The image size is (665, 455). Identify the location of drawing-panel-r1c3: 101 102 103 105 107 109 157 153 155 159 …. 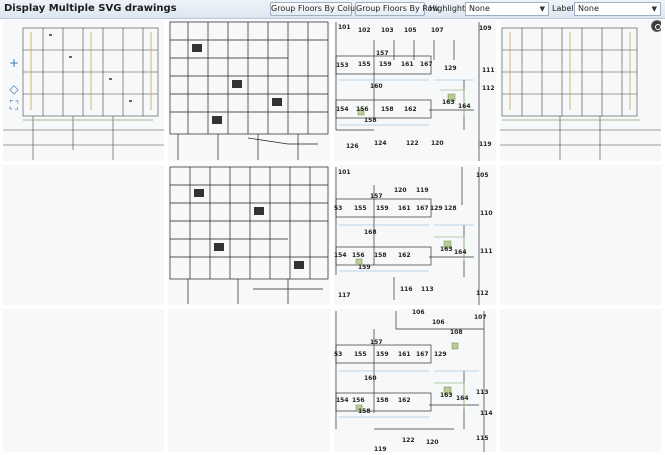
(415, 90).